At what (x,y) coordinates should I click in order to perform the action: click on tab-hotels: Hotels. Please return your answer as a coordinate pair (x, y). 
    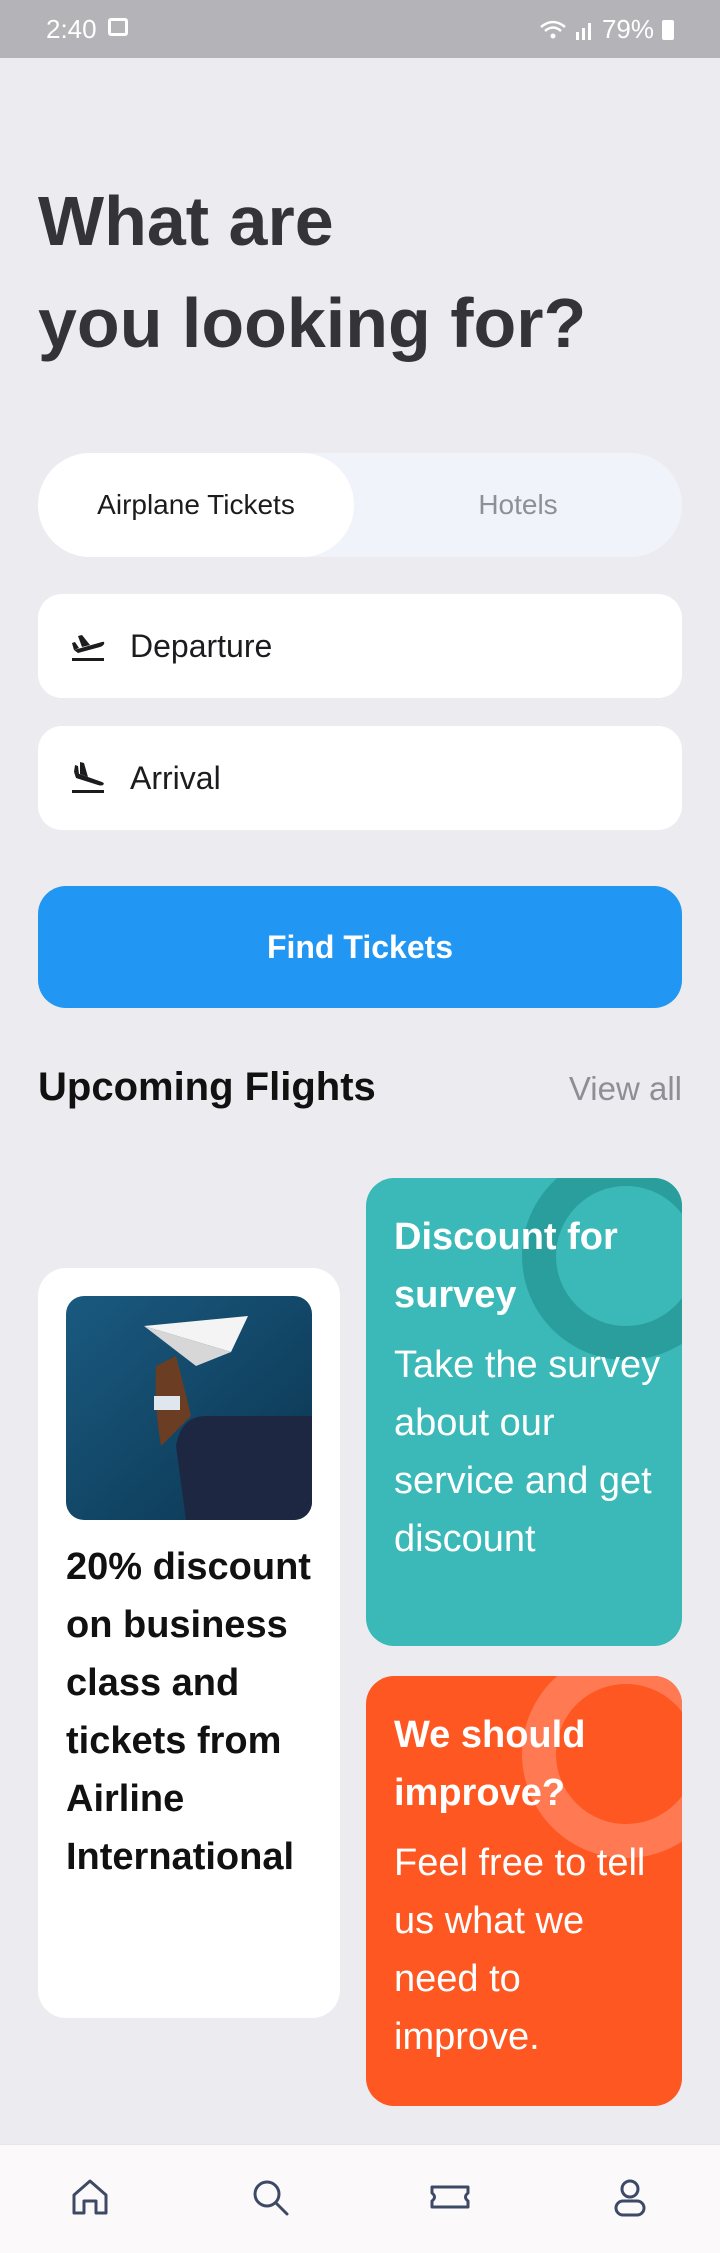
    Looking at the image, I should click on (518, 505).